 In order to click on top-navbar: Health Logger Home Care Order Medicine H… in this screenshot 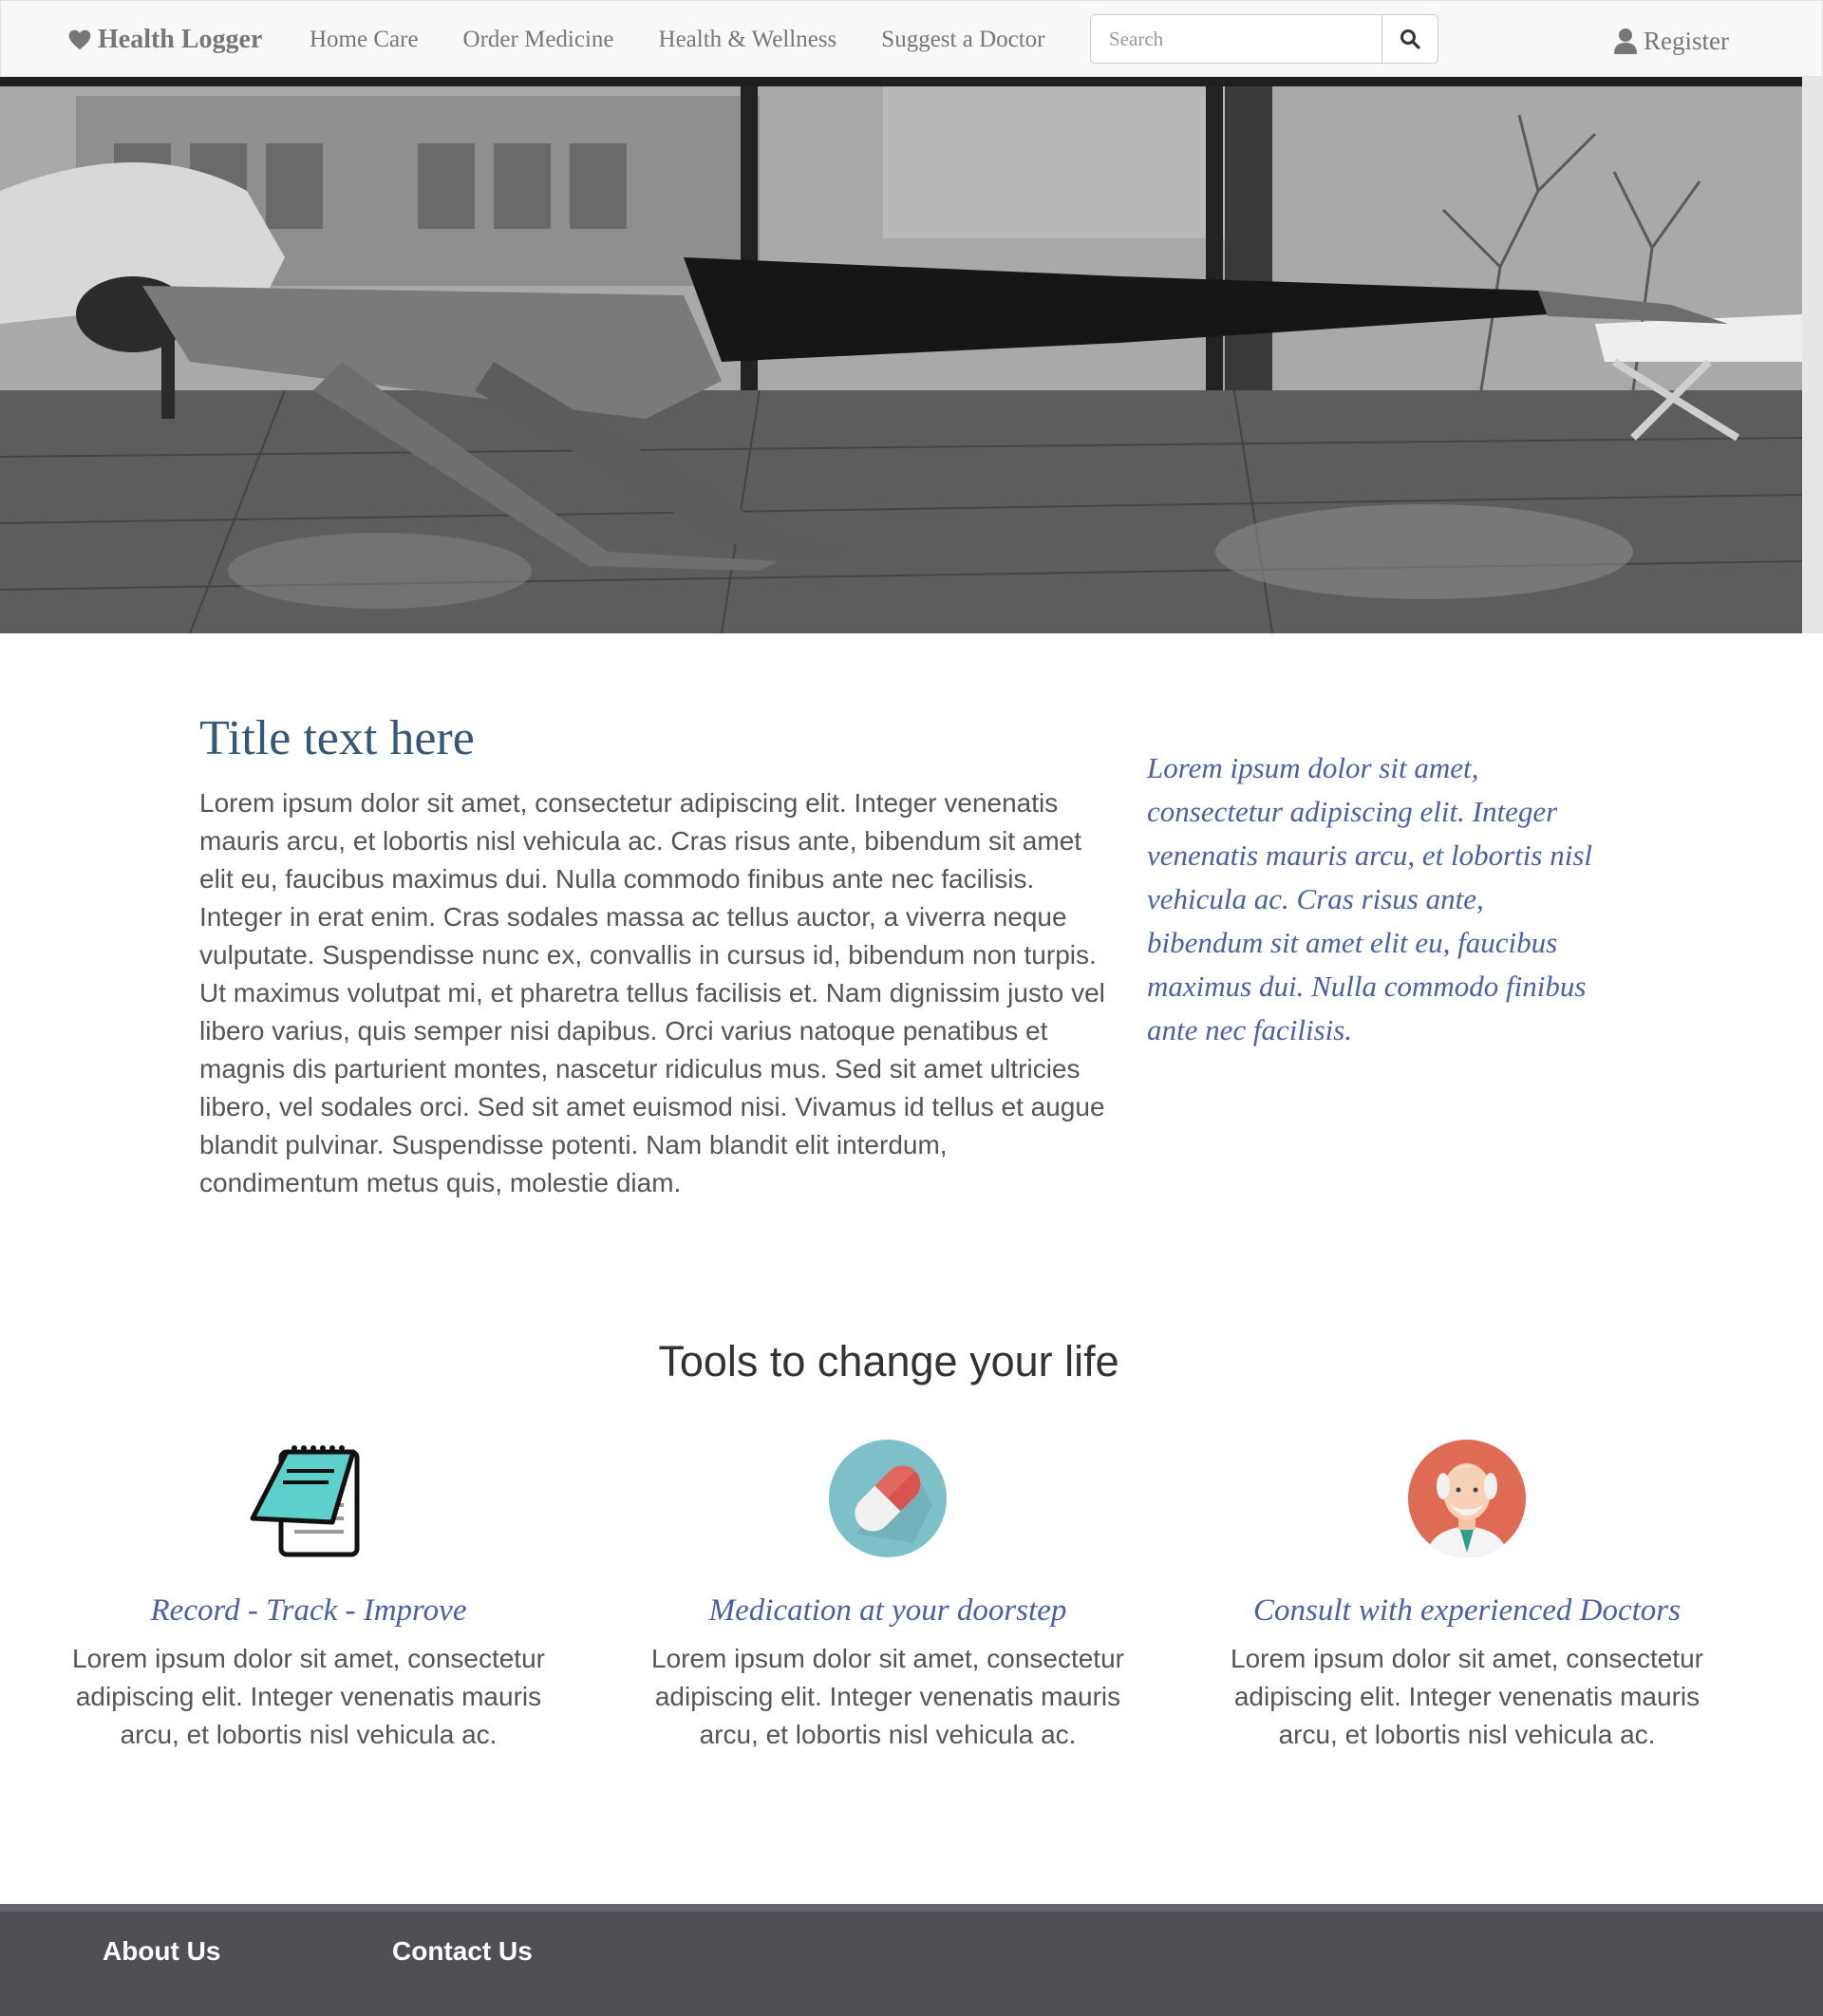, I will do `click(912, 38)`.